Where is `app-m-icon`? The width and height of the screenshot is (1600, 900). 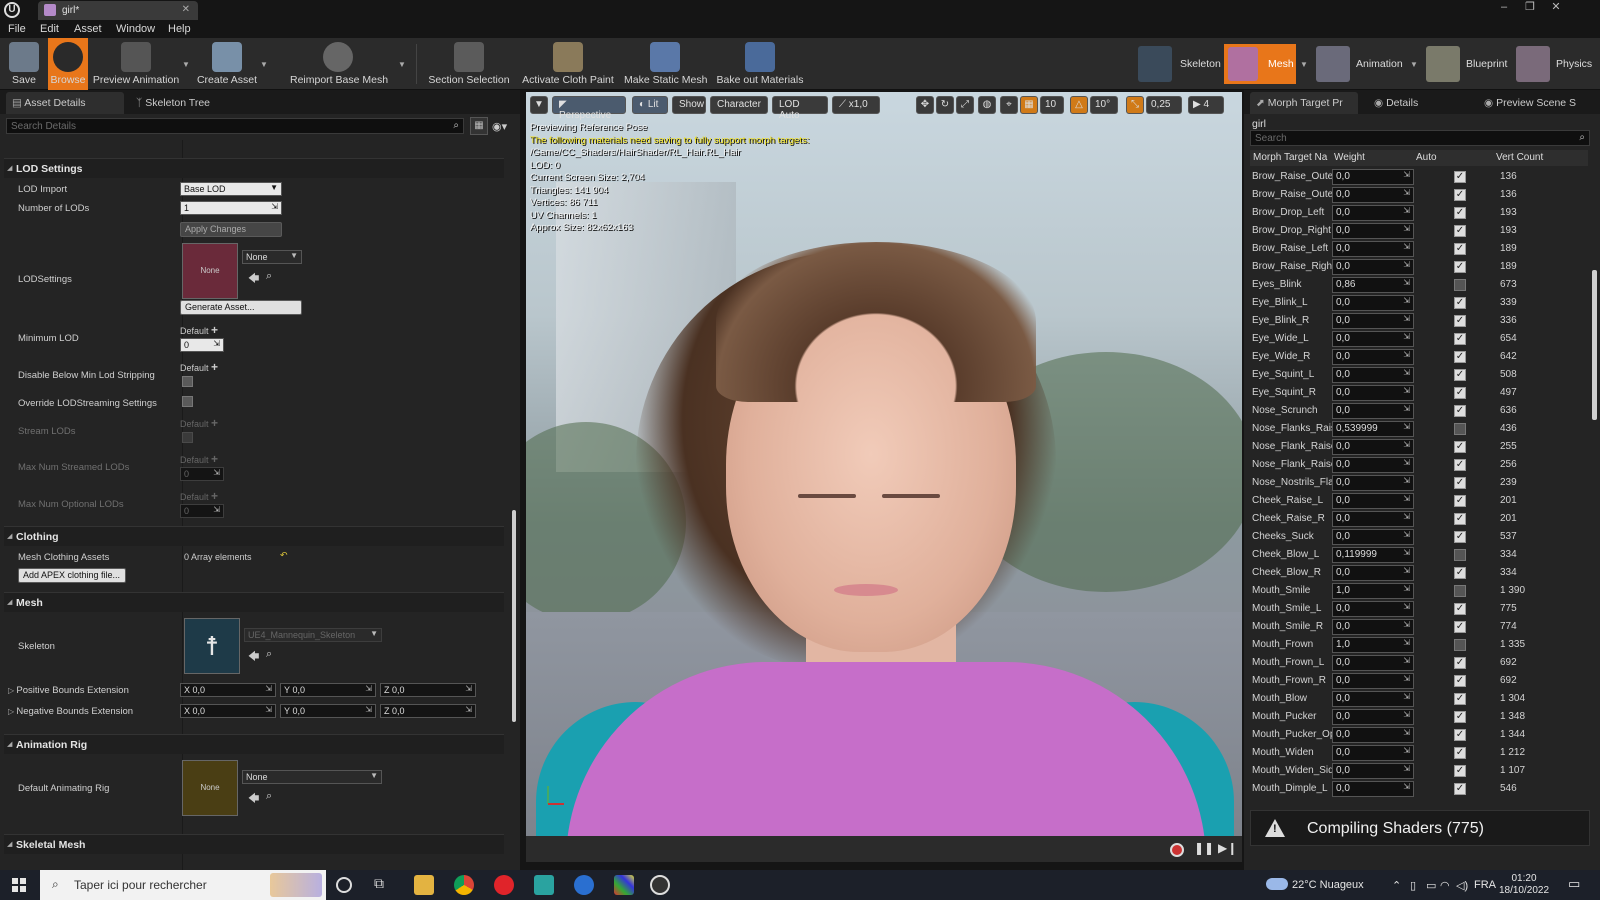
app-m-icon is located at coordinates (544, 885).